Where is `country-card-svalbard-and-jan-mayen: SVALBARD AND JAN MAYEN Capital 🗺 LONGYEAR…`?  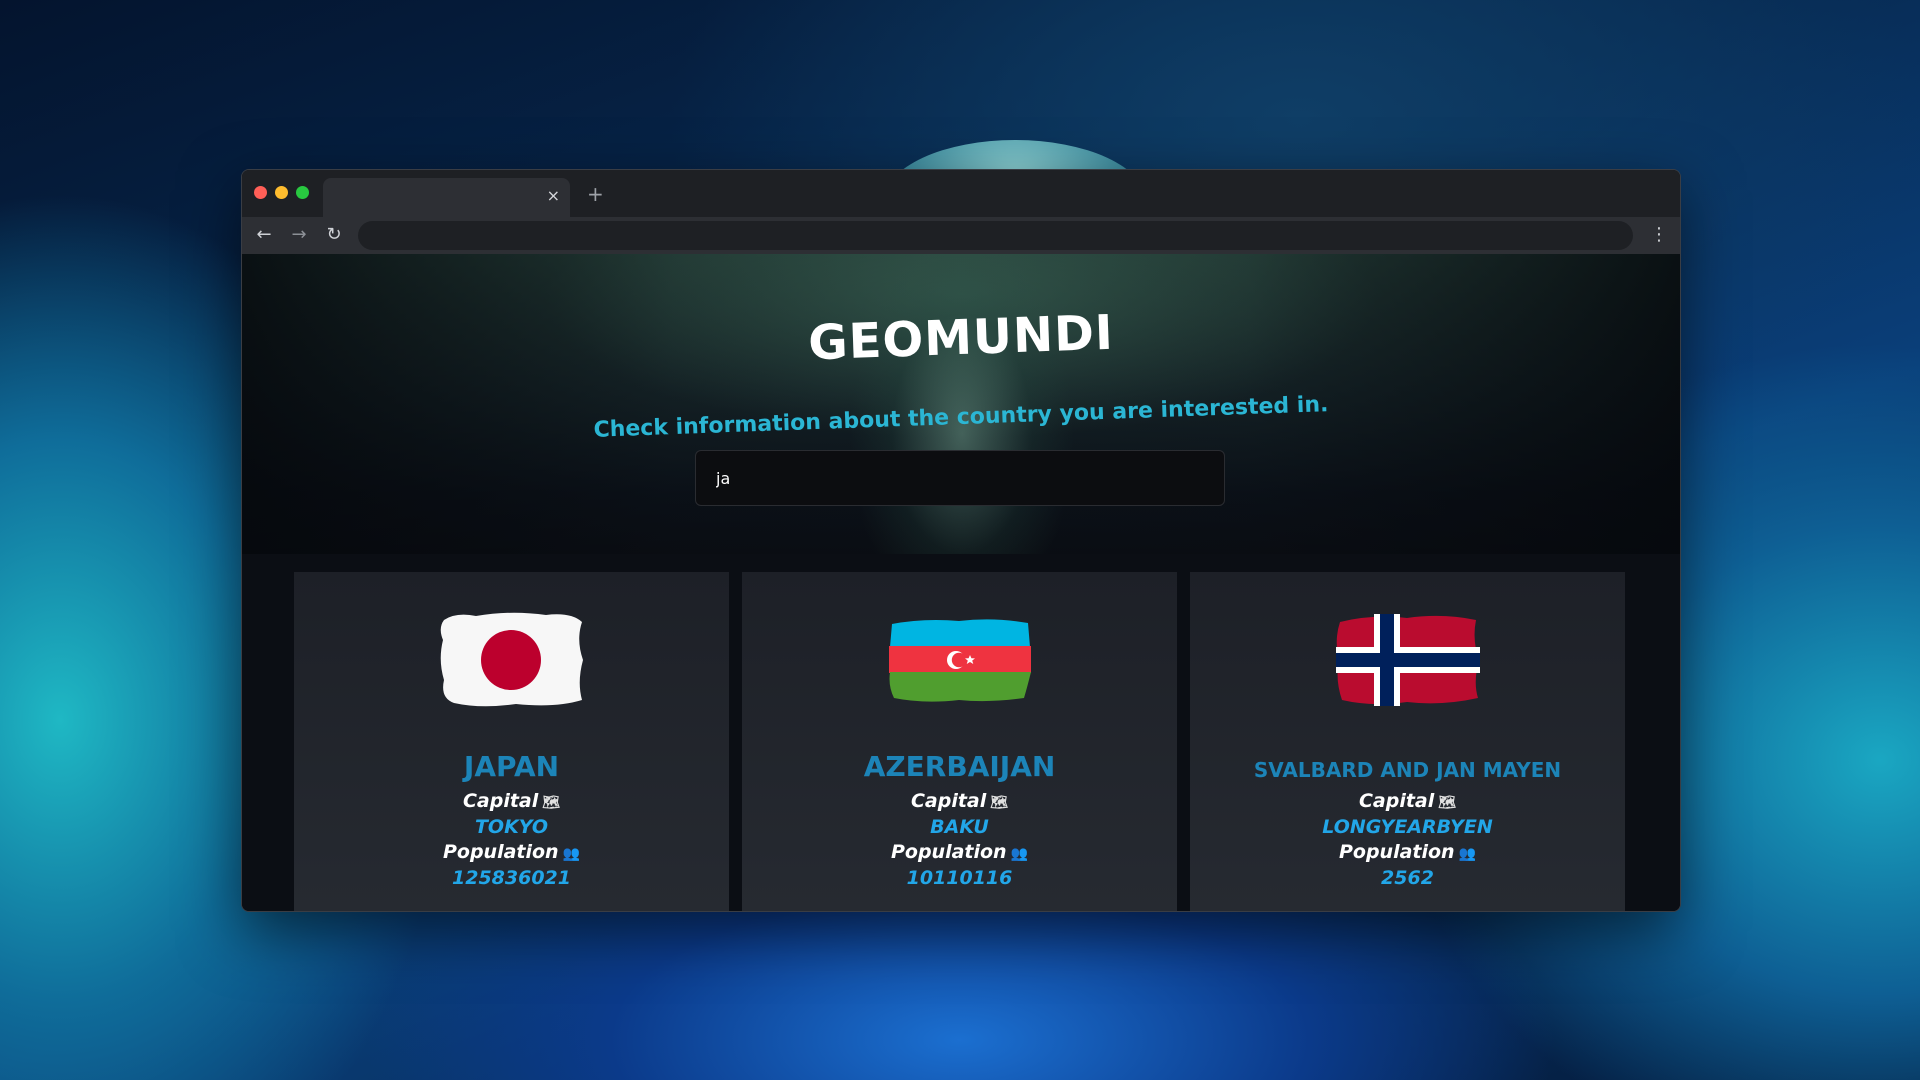
country-card-svalbard-and-jan-mayen: SVALBARD AND JAN MAYEN Capital 🗺 LONGYEAR… is located at coordinates (1407, 741).